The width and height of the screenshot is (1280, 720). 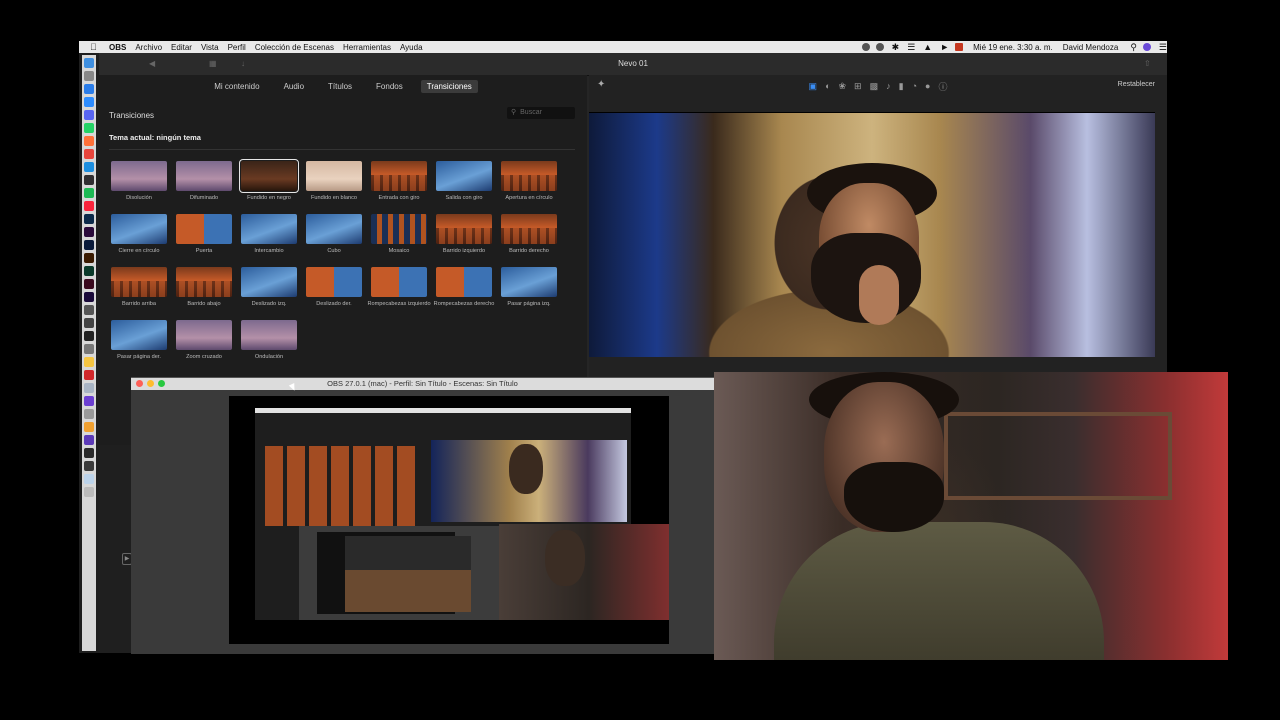 What do you see at coordinates (942, 86) in the screenshot?
I see `info-icon: ⓘ` at bounding box center [942, 86].